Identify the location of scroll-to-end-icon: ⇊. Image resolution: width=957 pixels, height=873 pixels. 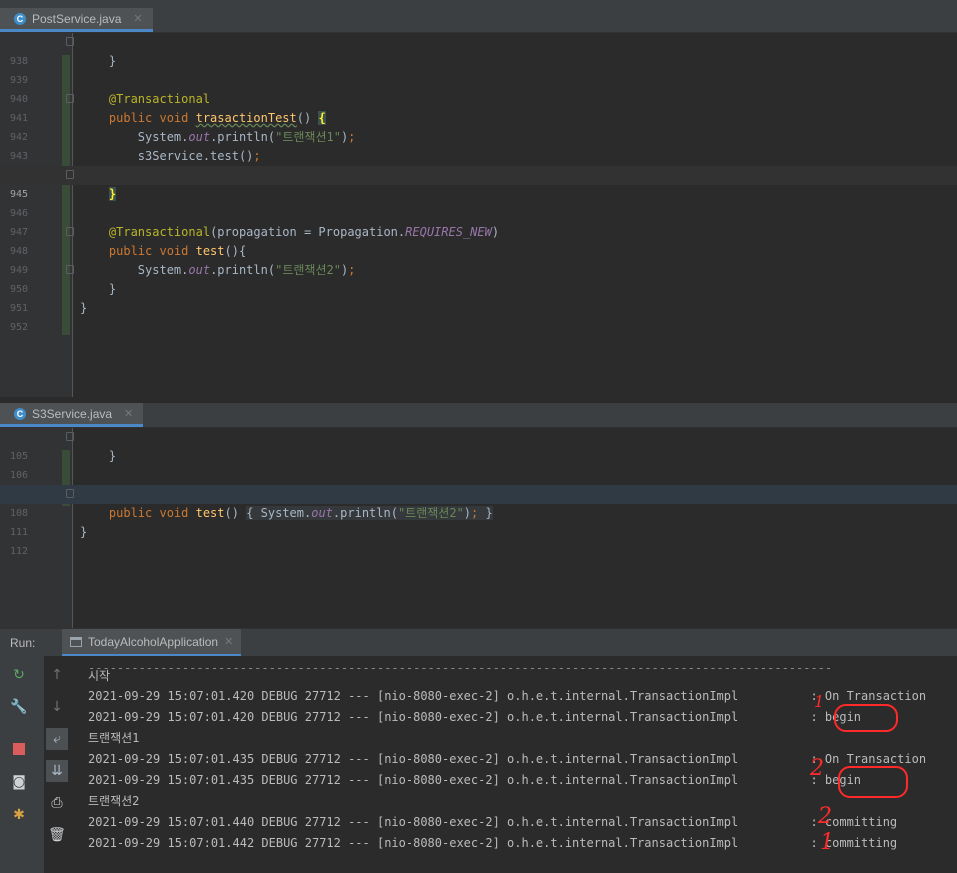
(57, 771).